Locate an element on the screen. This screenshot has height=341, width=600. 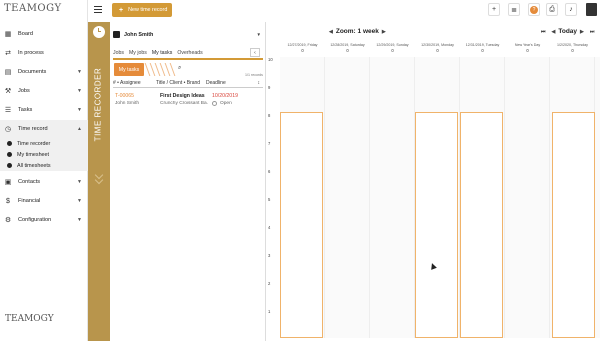
notifications-button: ♪ is located at coordinates (571, 9).